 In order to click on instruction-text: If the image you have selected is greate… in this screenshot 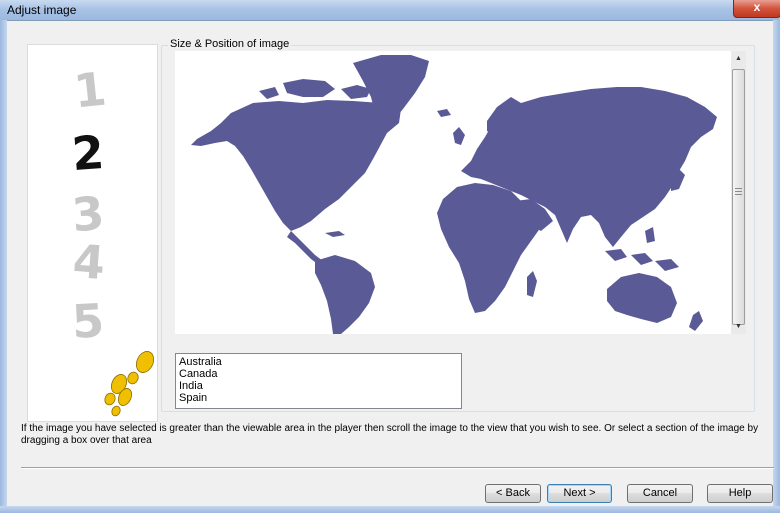, I will do `click(390, 434)`.